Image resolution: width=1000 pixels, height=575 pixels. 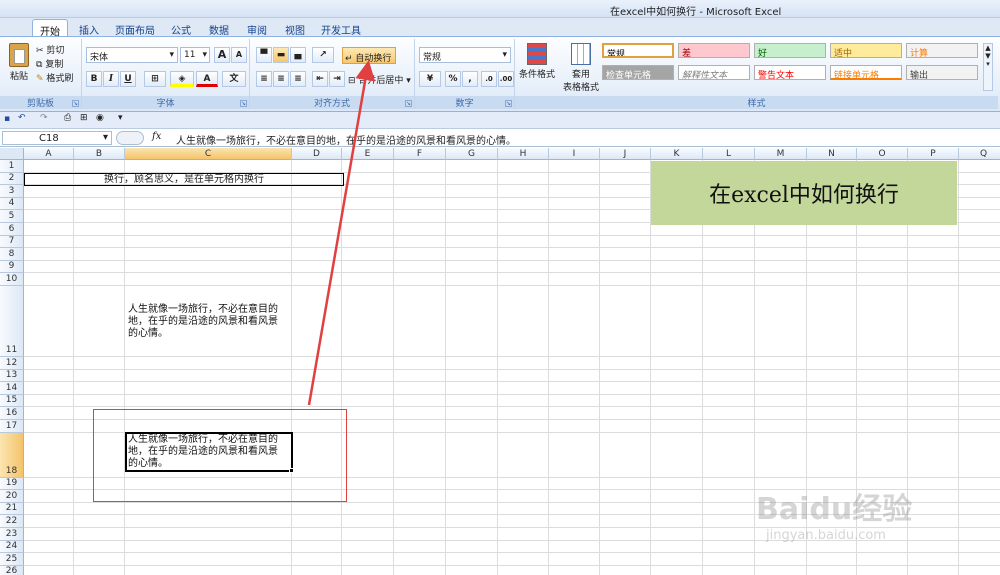 What do you see at coordinates (222, 55) in the screenshot?
I see `grow-font-button: A` at bounding box center [222, 55].